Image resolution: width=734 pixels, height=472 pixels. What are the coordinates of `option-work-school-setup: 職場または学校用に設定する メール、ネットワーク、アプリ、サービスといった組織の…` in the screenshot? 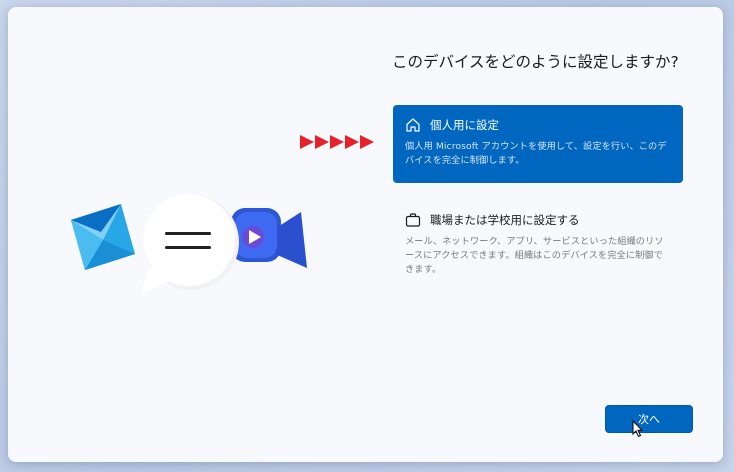 It's located at (538, 239).